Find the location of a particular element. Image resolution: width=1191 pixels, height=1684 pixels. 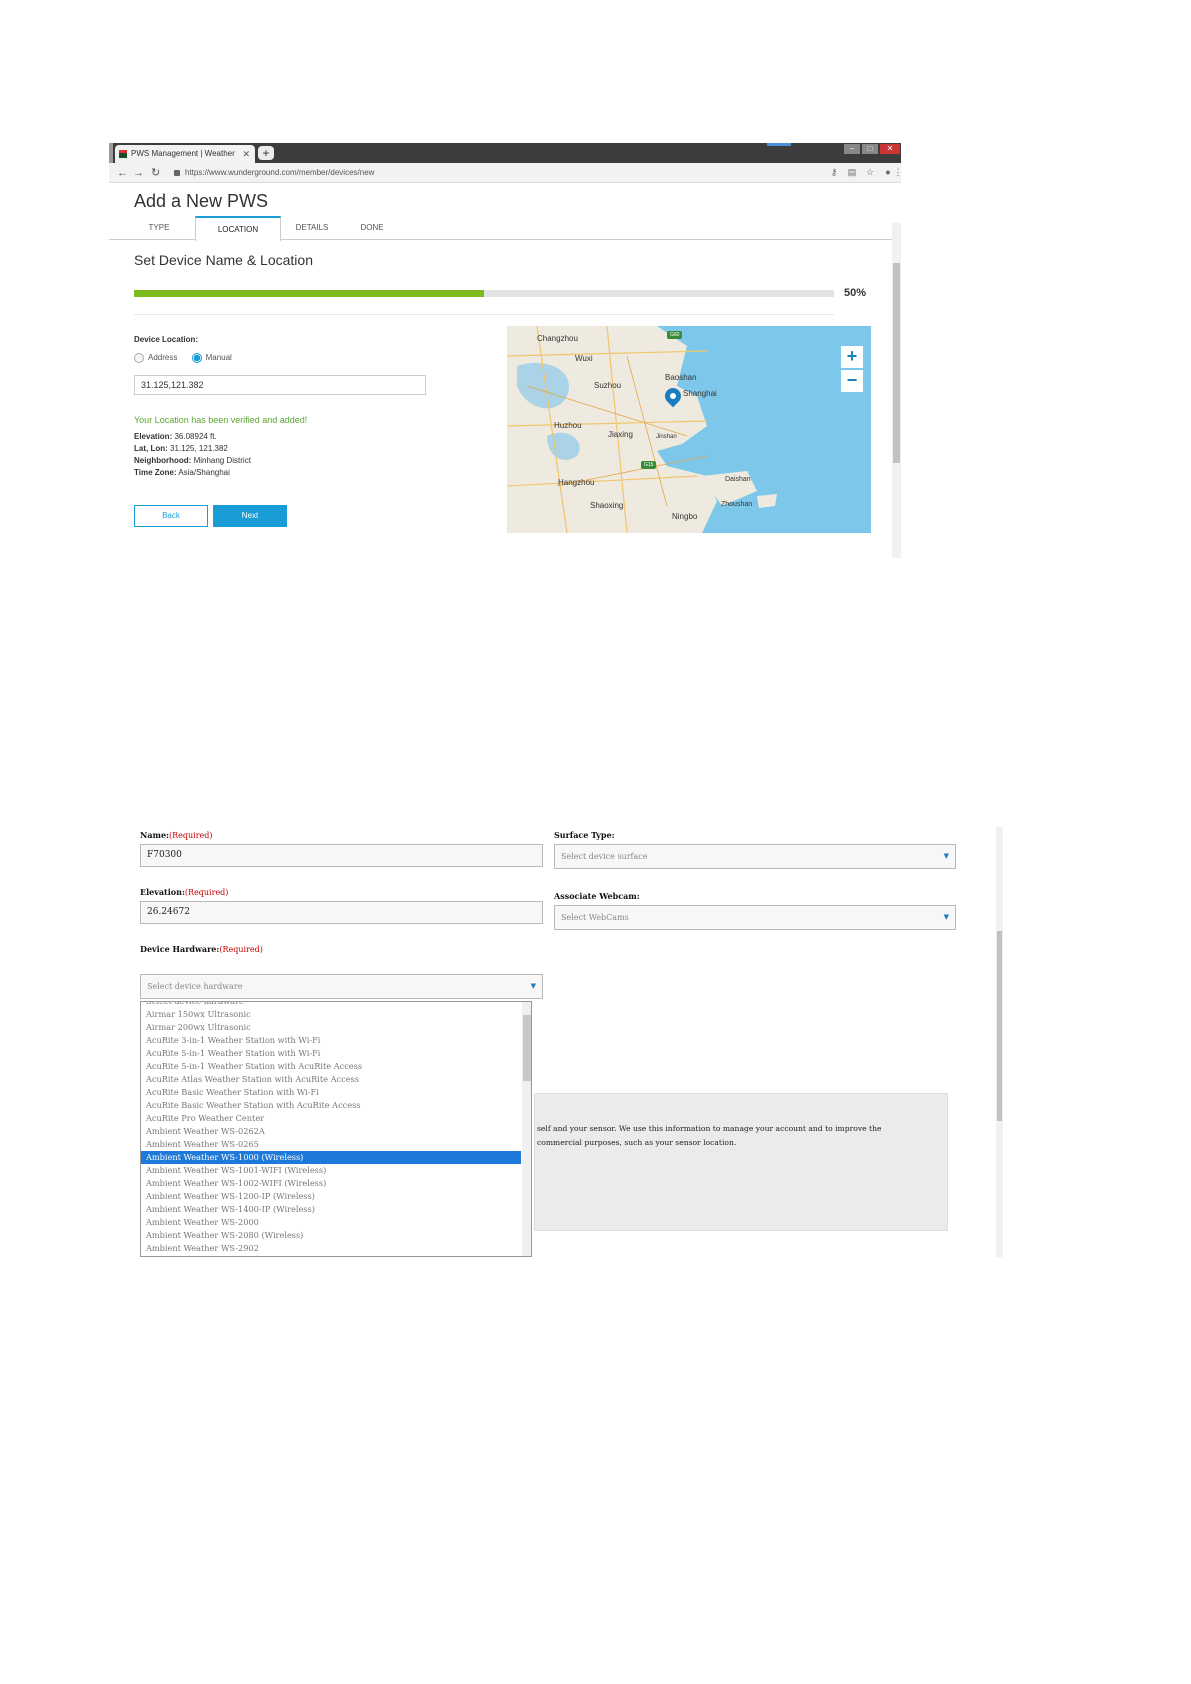

profile-icon: ● is located at coordinates (888, 172).